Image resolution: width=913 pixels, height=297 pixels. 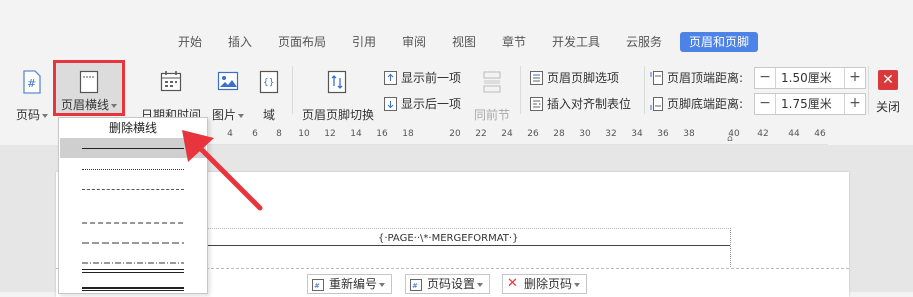 I want to click on renumber-button: # 重新编号, so click(x=350, y=284).